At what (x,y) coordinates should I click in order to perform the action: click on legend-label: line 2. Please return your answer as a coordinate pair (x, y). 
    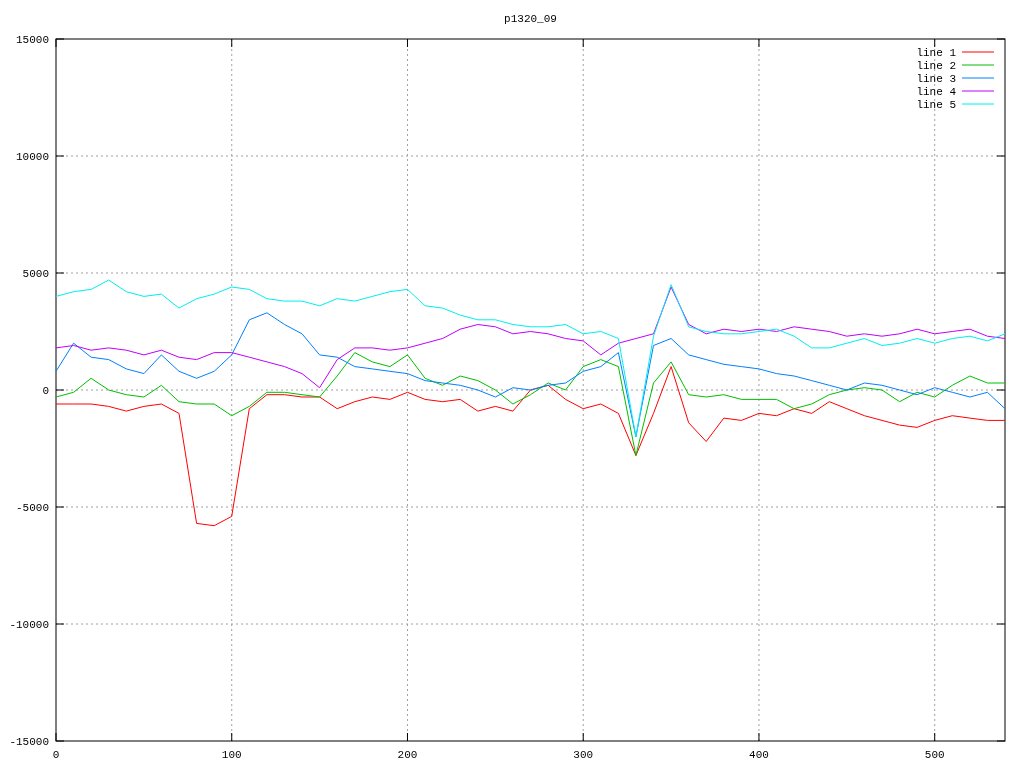
    Looking at the image, I should click on (936, 66).